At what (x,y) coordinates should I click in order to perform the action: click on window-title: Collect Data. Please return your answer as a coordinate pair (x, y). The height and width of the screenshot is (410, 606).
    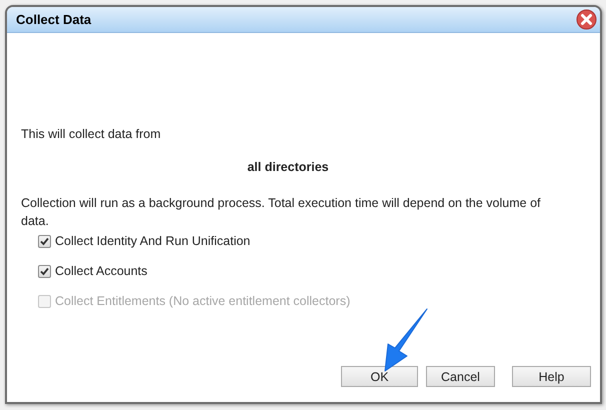
    Looking at the image, I should click on (54, 19).